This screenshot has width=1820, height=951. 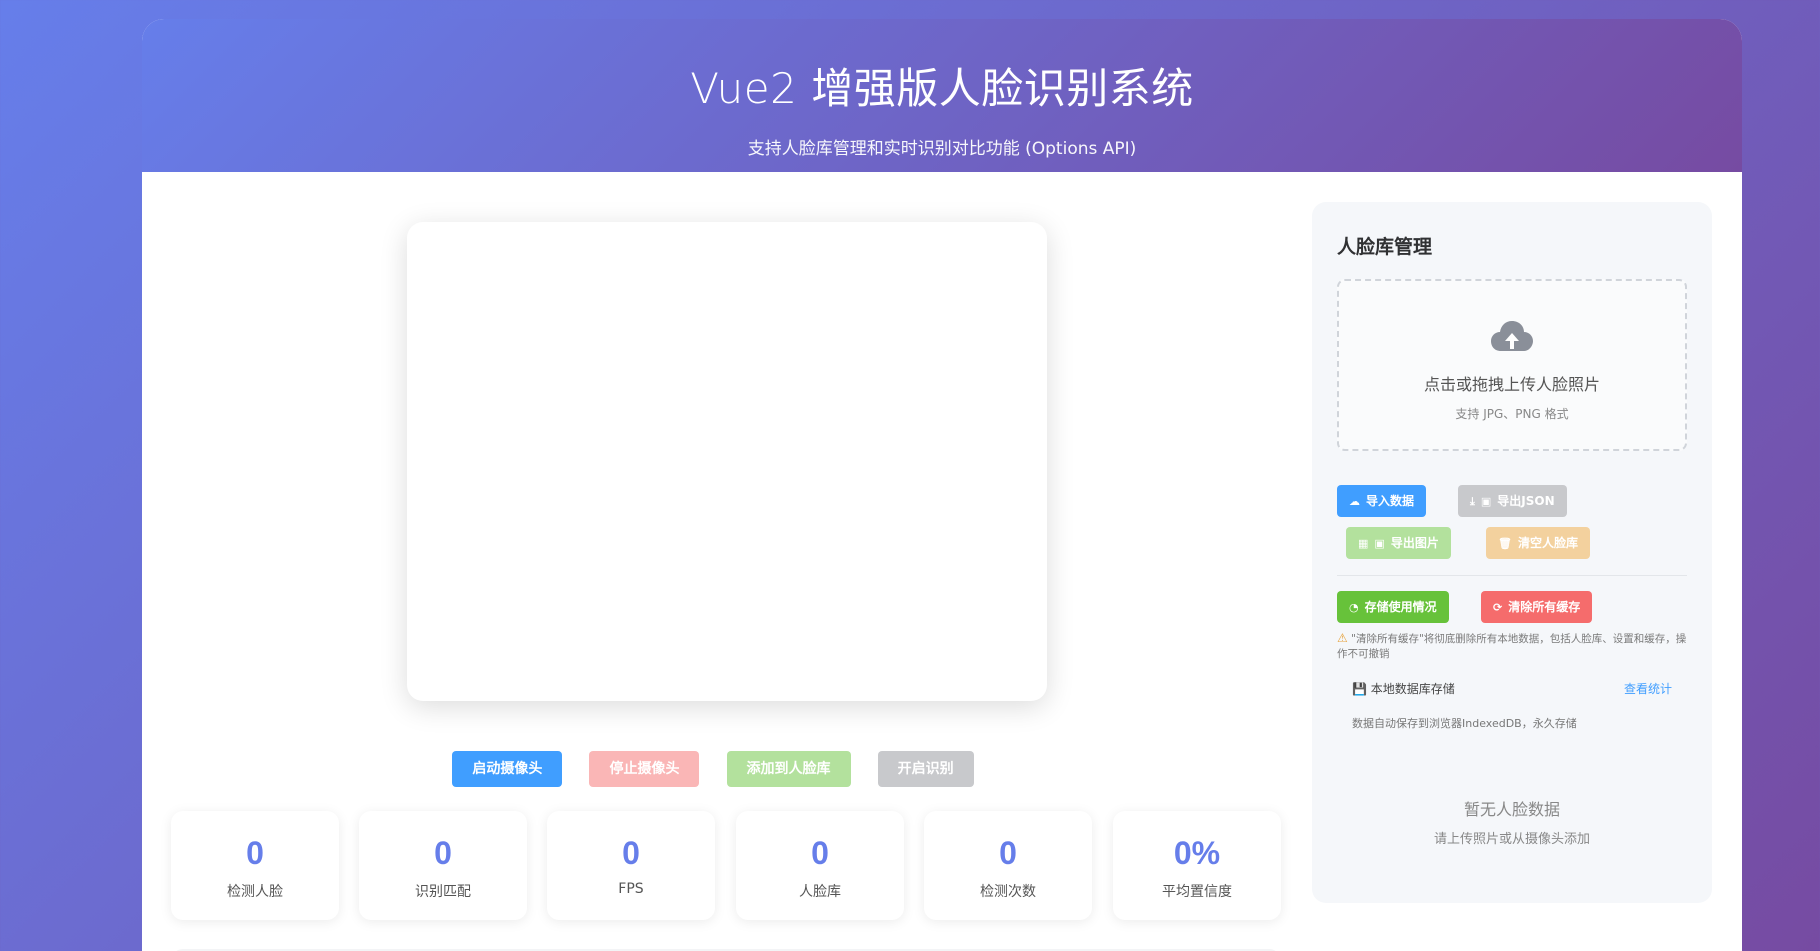 I want to click on page-title: Vue2 增强版人脸识别系统, so click(x=942, y=88).